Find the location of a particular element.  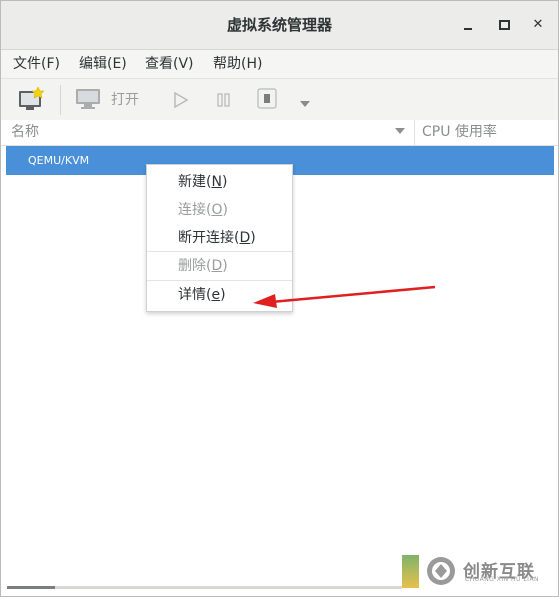

column-cpu-usage: CPU 使用率 is located at coordinates (459, 132).